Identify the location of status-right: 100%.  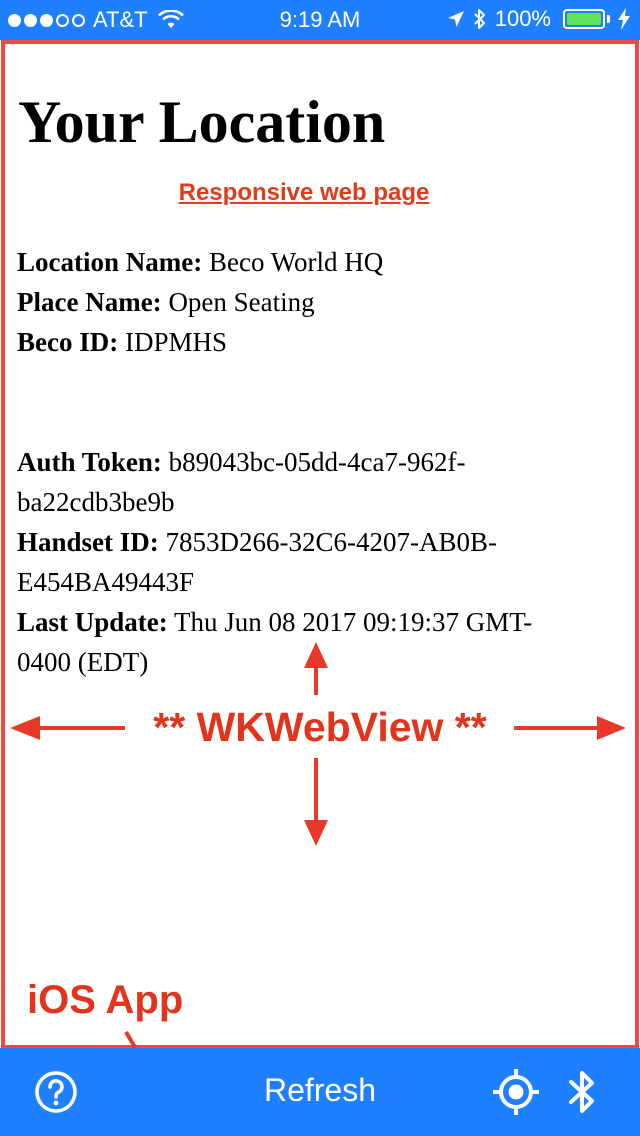
(538, 19).